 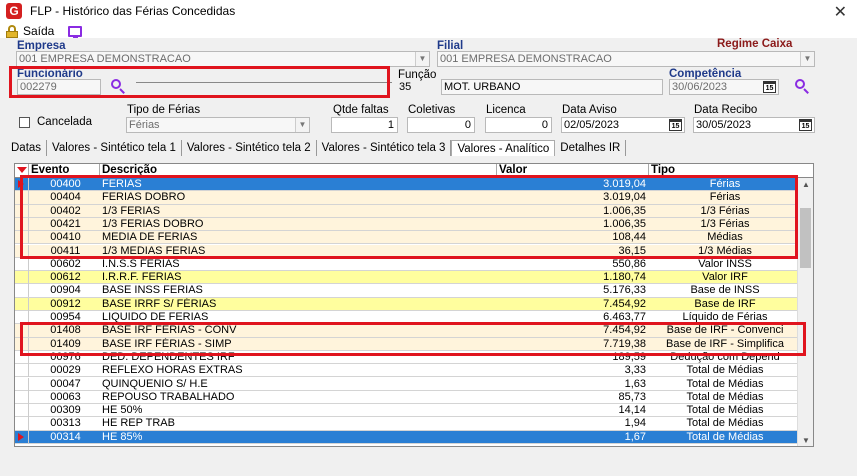 I want to click on cell-descricao: HE 50%, so click(x=122, y=410).